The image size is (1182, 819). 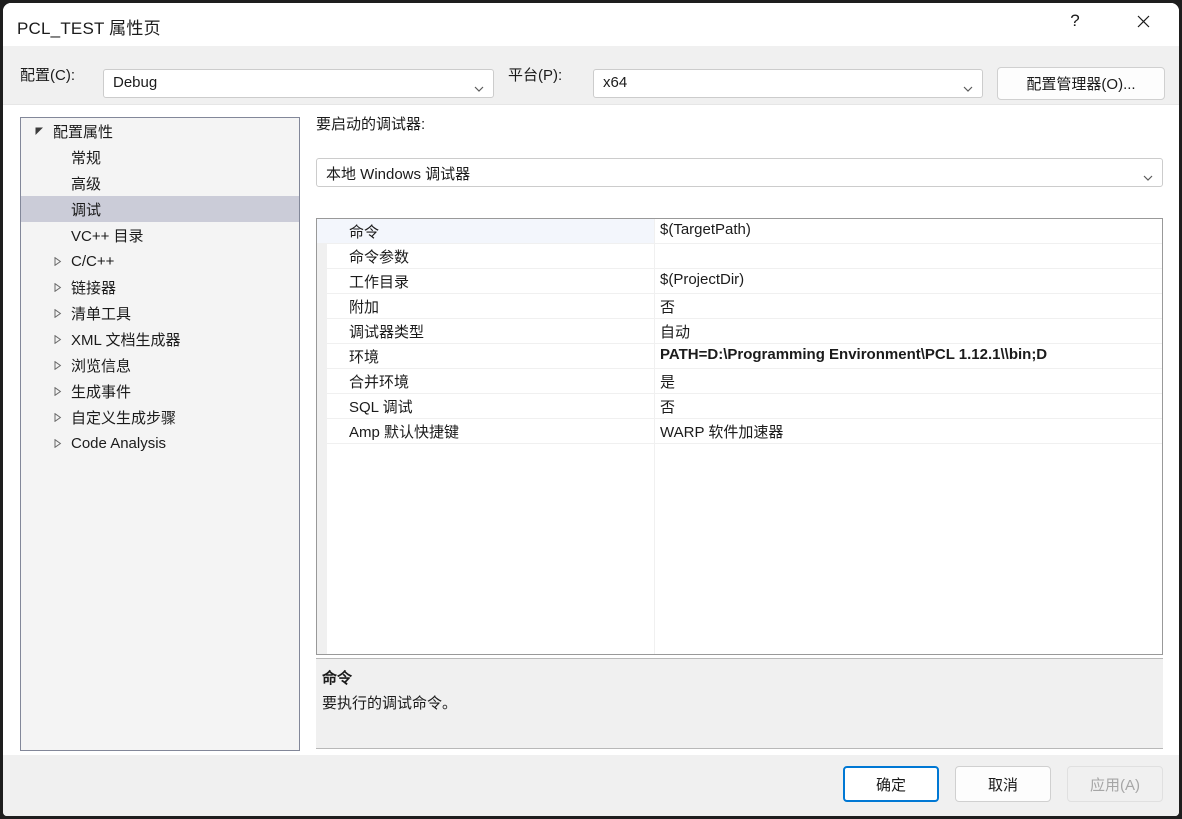 What do you see at coordinates (381, 407) in the screenshot?
I see `property-name: SQL 调试` at bounding box center [381, 407].